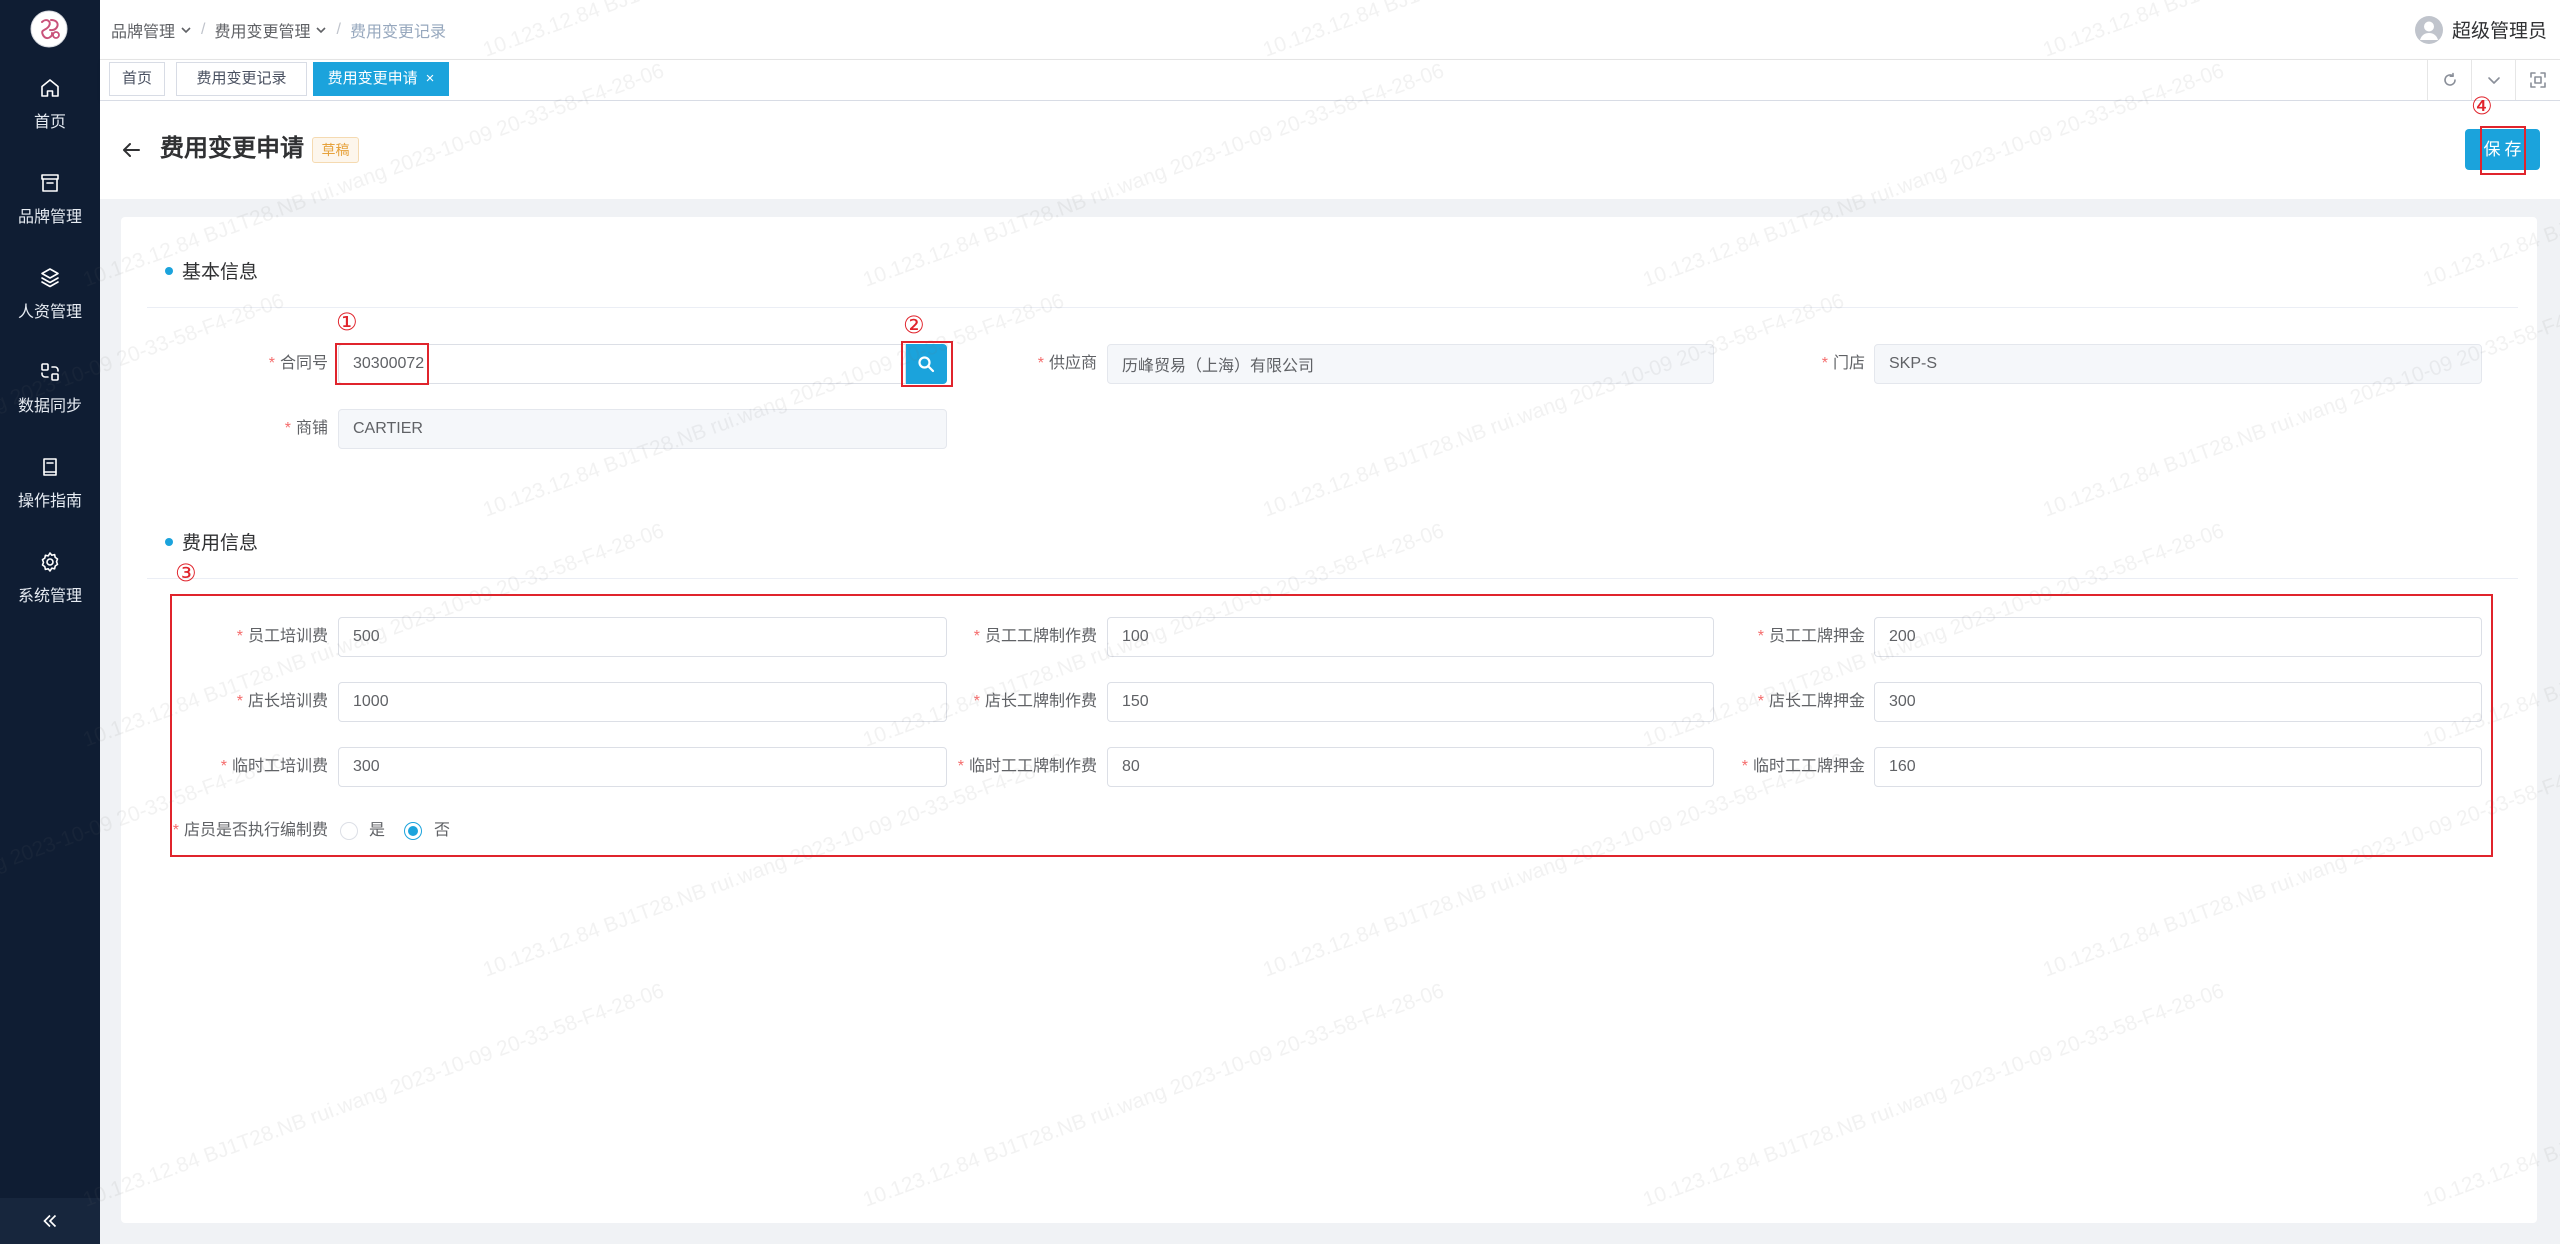 The image size is (2560, 1244). I want to click on user-name: 超级管理员, so click(2499, 31).